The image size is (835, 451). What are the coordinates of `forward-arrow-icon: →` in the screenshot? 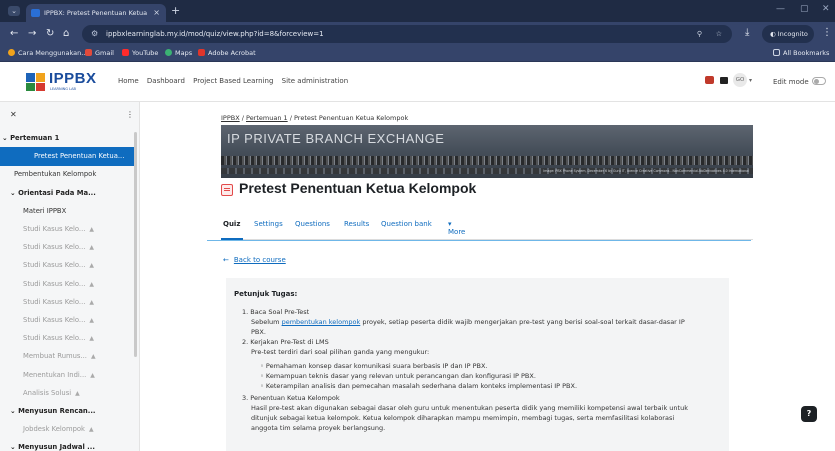 It's located at (32, 33).